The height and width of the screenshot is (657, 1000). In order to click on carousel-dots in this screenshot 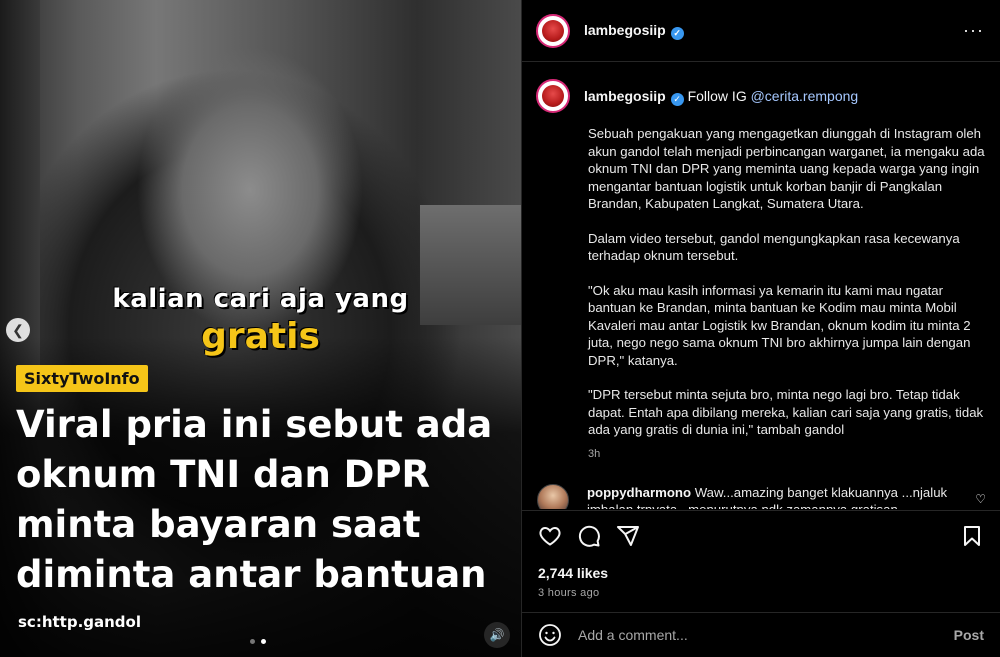, I will do `click(258, 641)`.